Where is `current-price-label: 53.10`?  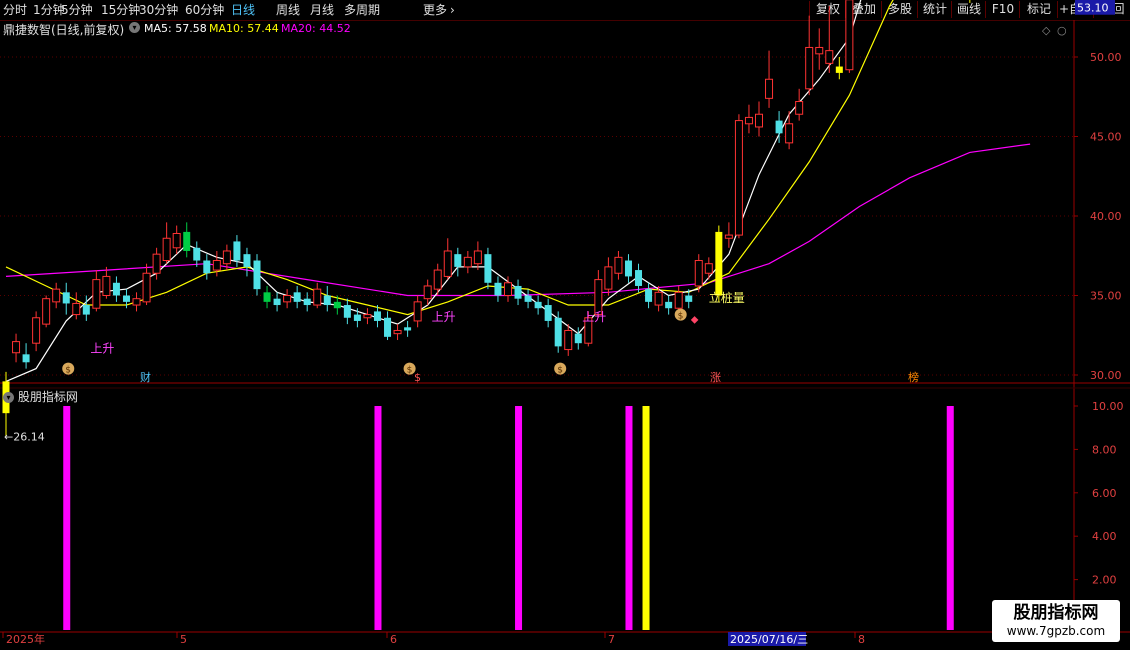 current-price-label: 53.10 is located at coordinates (1093, 8).